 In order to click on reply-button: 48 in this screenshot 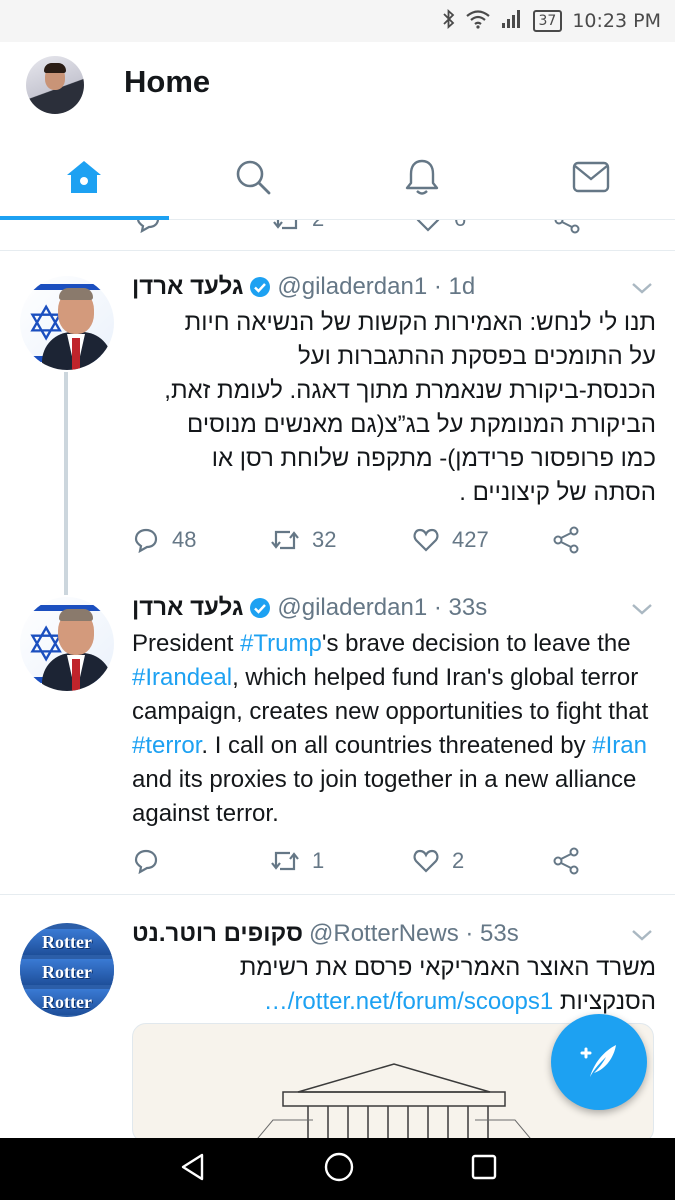, I will do `click(164, 540)`.